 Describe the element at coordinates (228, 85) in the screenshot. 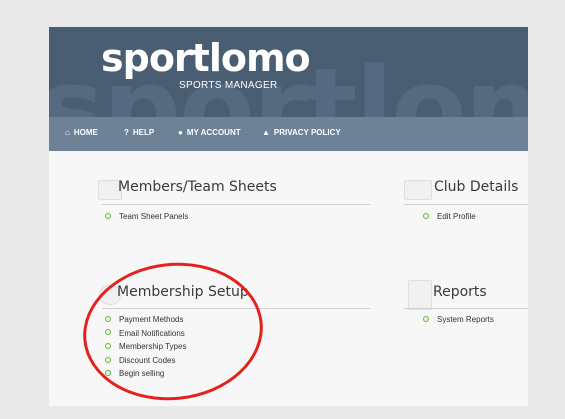

I see `logo-subtitle: SPORTS MANAGER` at that location.